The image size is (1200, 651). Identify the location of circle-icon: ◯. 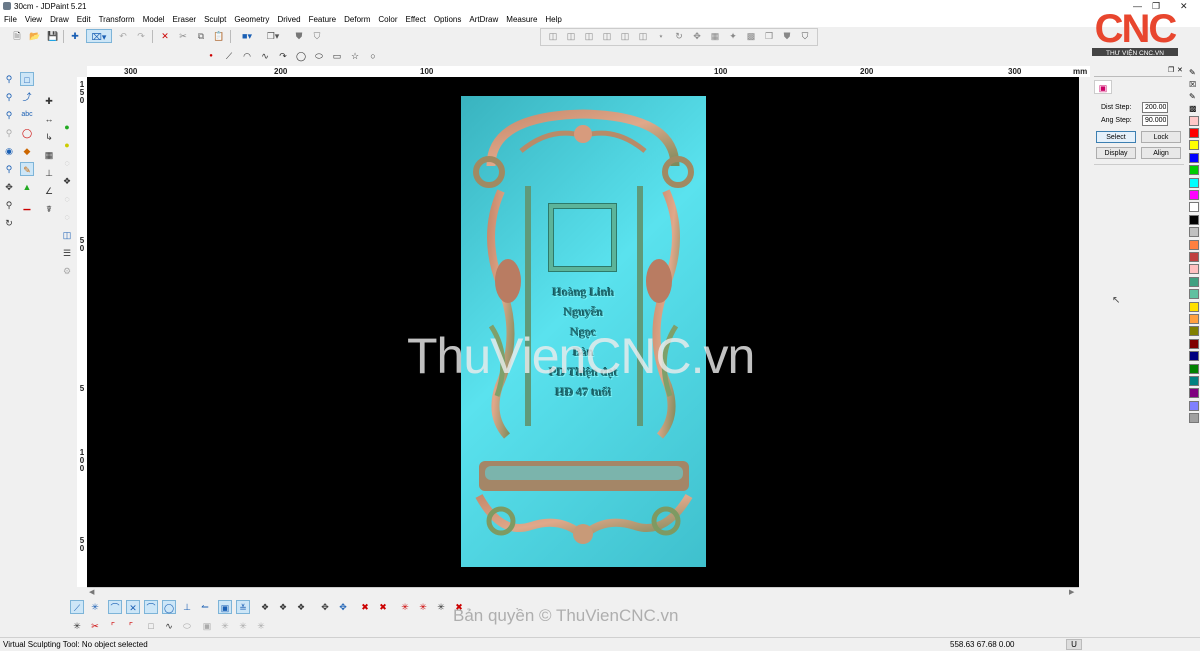
(301, 56).